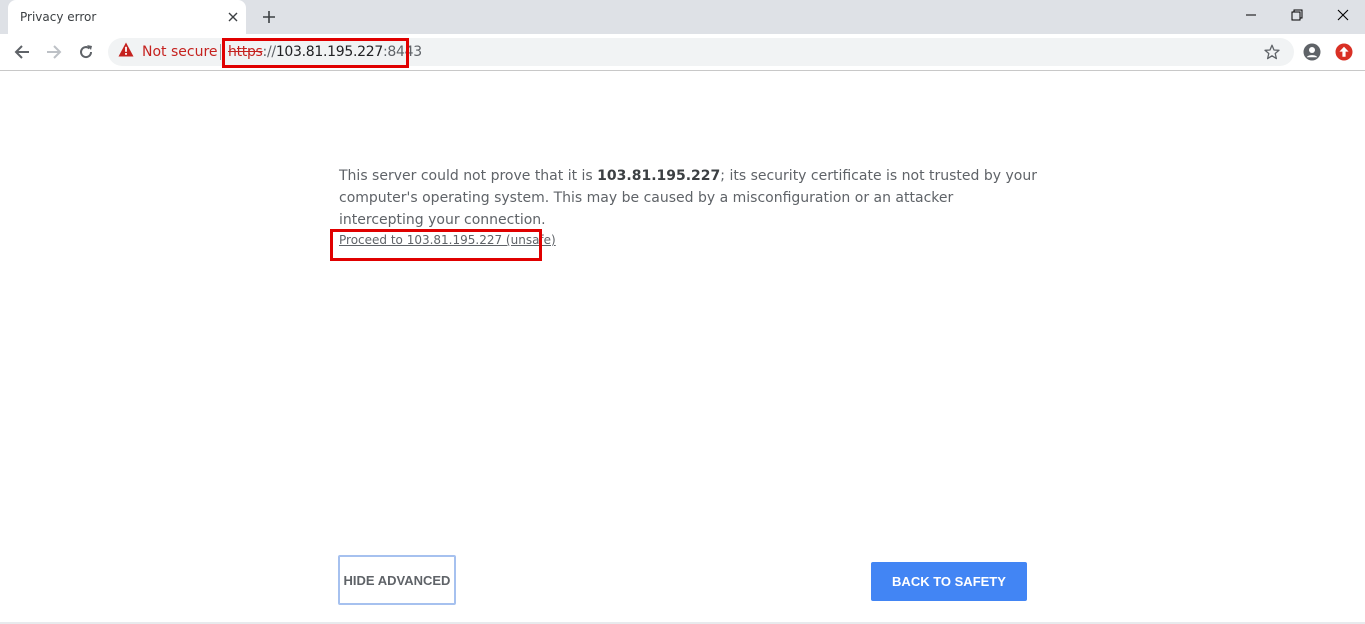 This screenshot has width=1365, height=624. Describe the element at coordinates (126, 52) in the screenshot. I see `warning-triangle-icon` at that location.